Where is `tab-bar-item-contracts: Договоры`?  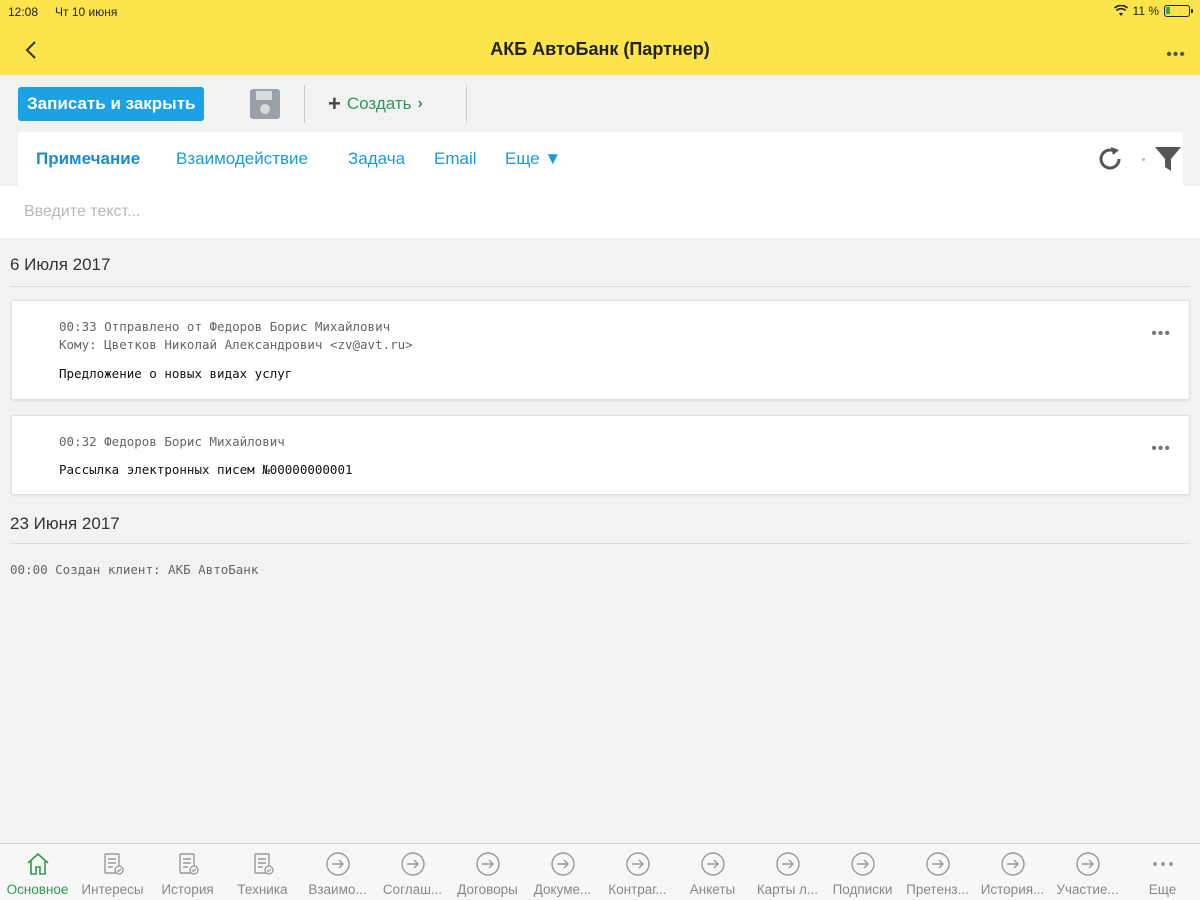 tab-bar-item-contracts: Договоры is located at coordinates (487, 872).